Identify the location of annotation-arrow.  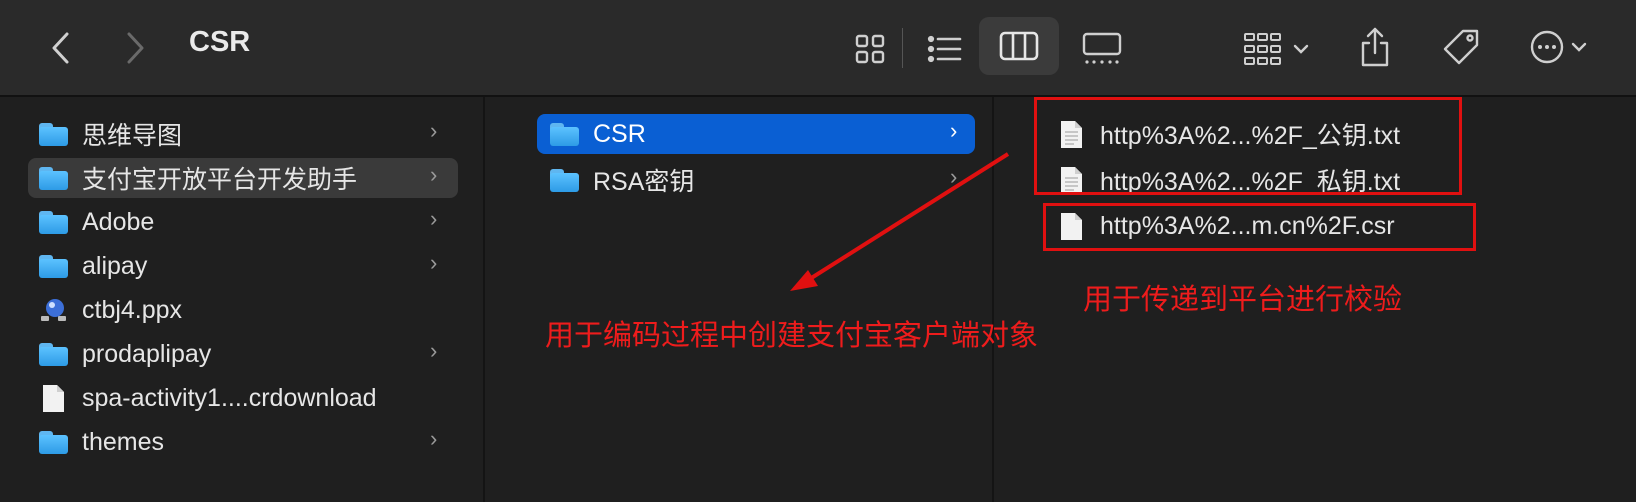
(900, 221).